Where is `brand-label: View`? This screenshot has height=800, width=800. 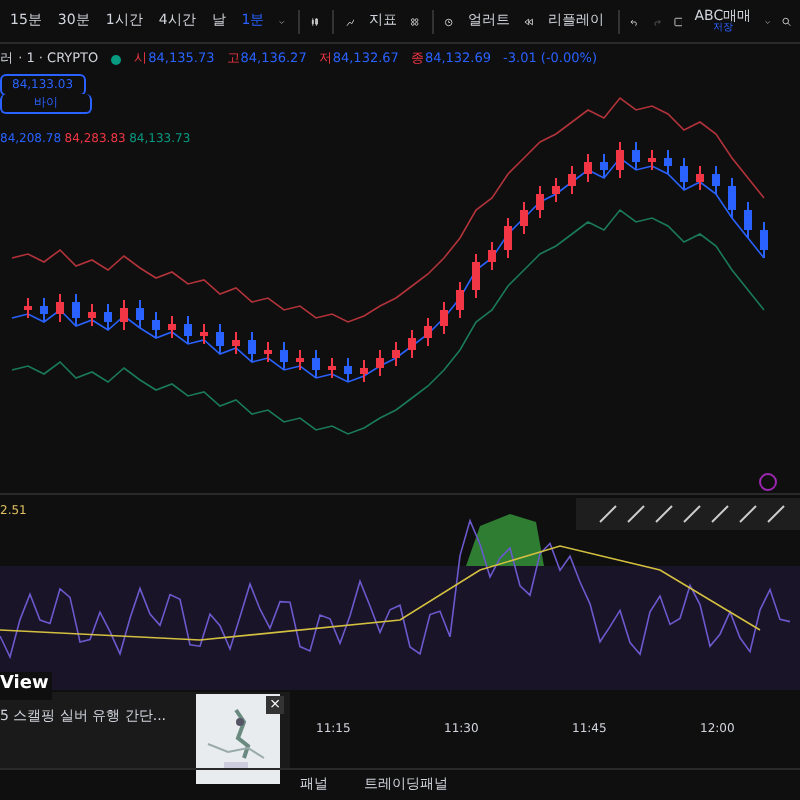
brand-label: View is located at coordinates (26, 685).